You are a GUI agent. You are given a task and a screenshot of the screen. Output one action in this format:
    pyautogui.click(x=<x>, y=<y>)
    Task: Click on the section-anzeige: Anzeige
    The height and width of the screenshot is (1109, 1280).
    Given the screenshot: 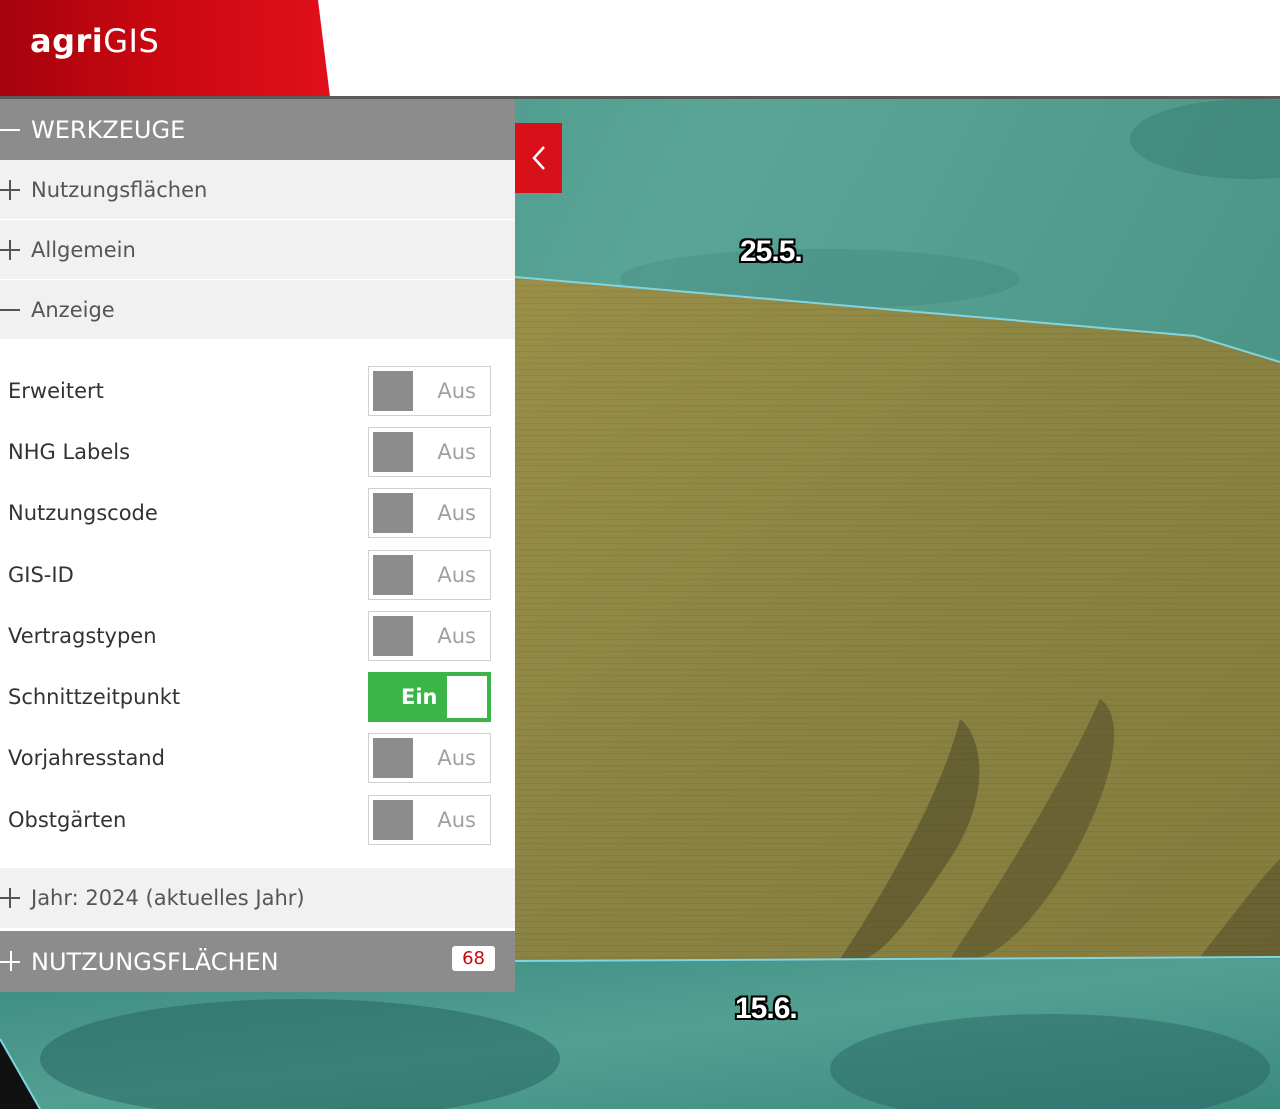 What is the action you would take?
    pyautogui.click(x=257, y=310)
    